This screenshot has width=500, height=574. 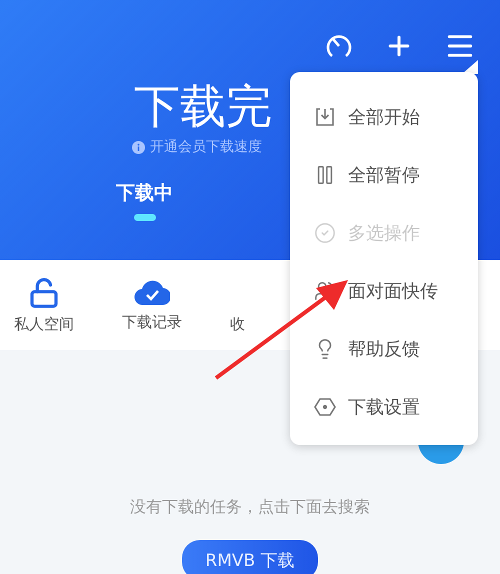 I want to click on padlock-icon, so click(x=44, y=292).